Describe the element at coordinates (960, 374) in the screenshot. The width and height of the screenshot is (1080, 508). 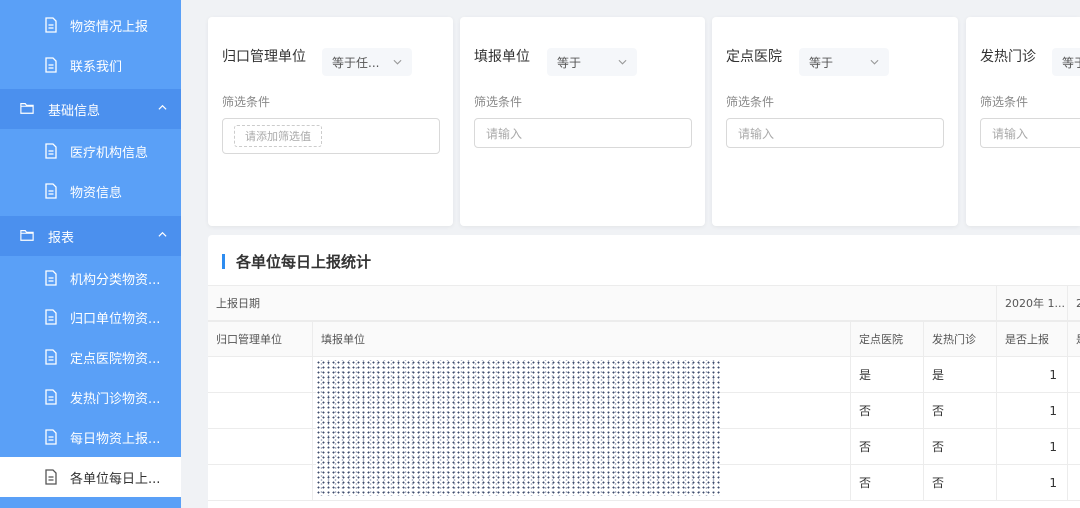
I see `cell-fever-clinic: 是` at that location.